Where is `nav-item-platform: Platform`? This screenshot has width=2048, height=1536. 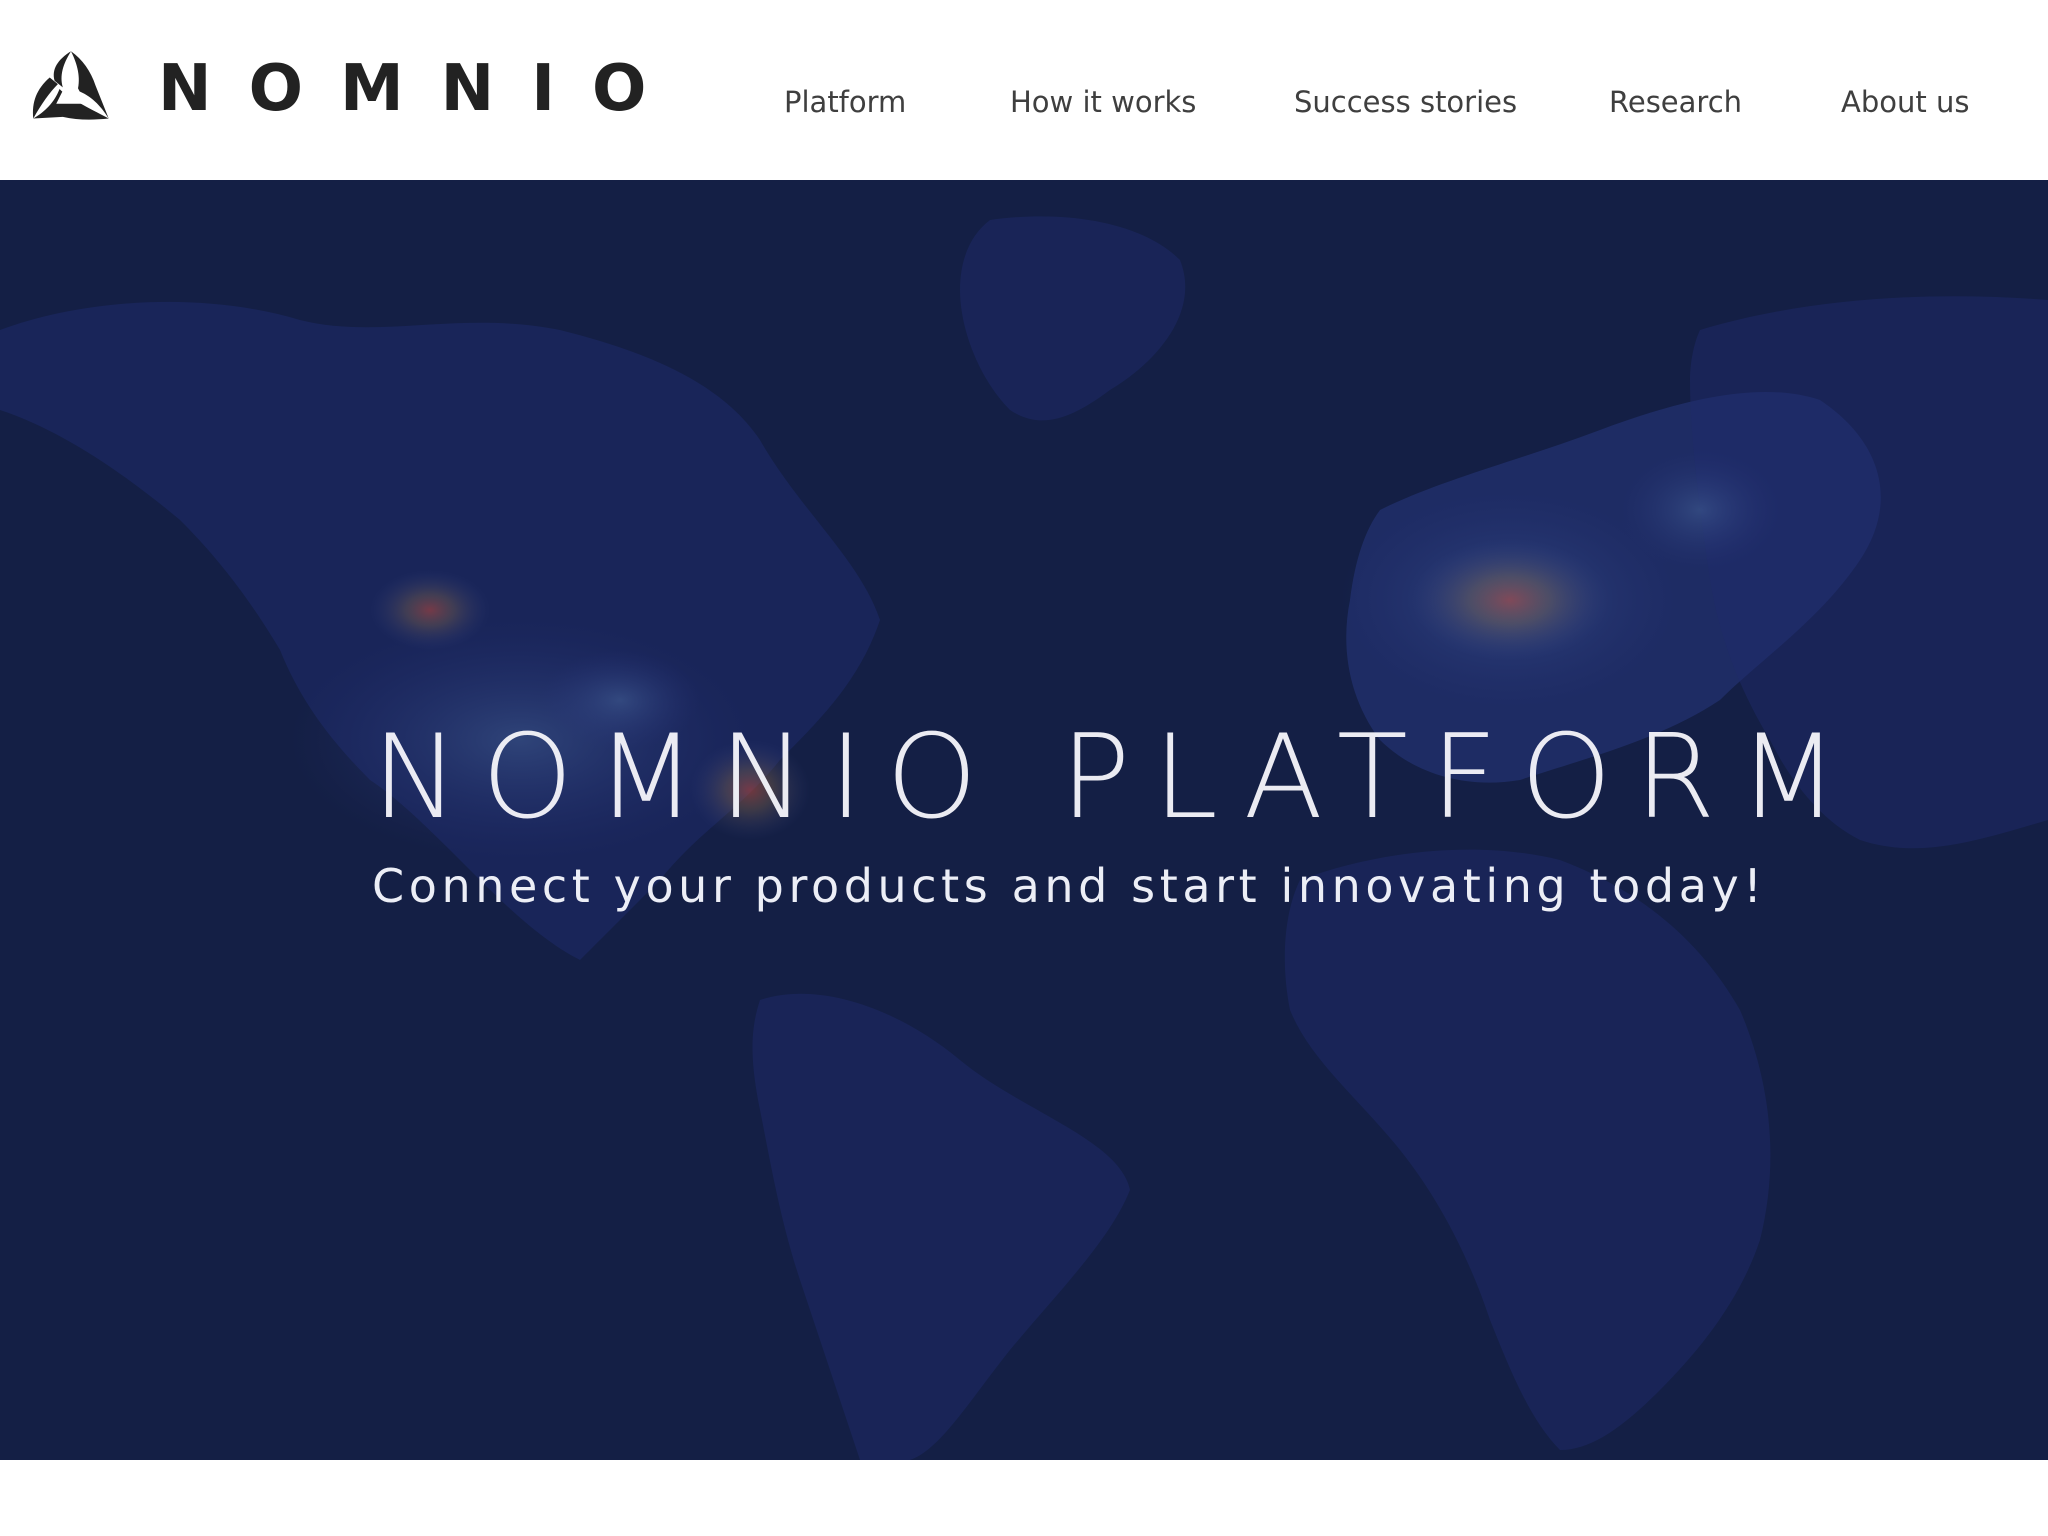
nav-item-platform: Platform is located at coordinates (845, 102).